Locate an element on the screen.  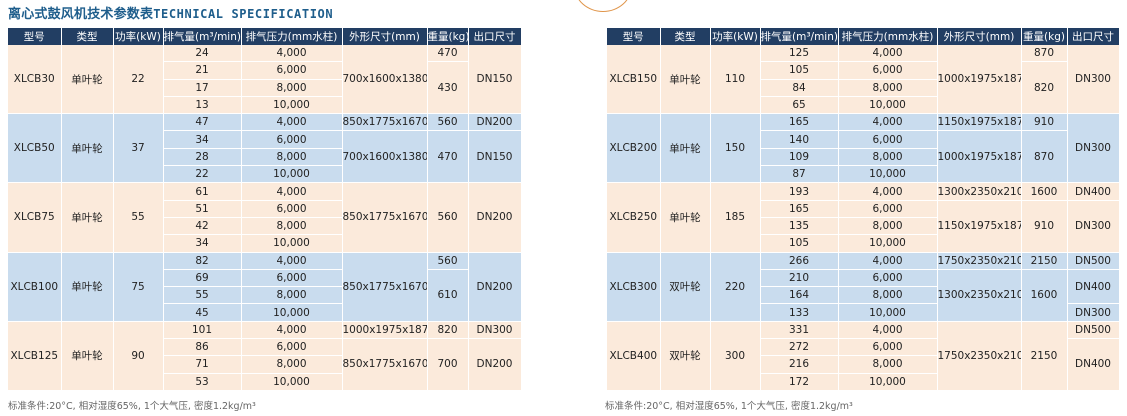
weight-cell: 820 is located at coordinates (1044, 88).